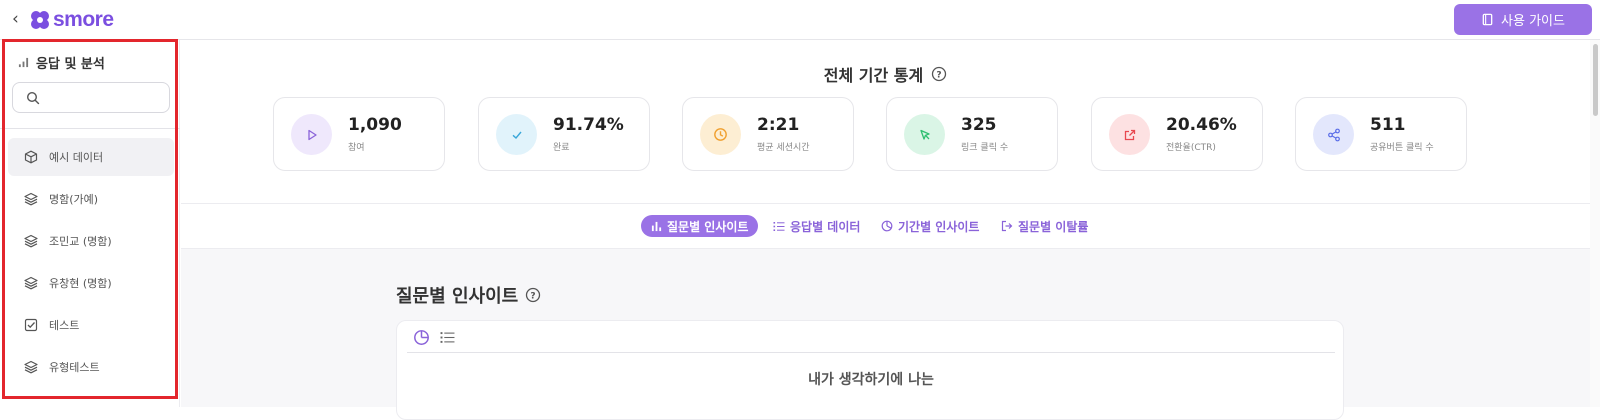  I want to click on tab-period-insight: 기간별 인사이트, so click(930, 226).